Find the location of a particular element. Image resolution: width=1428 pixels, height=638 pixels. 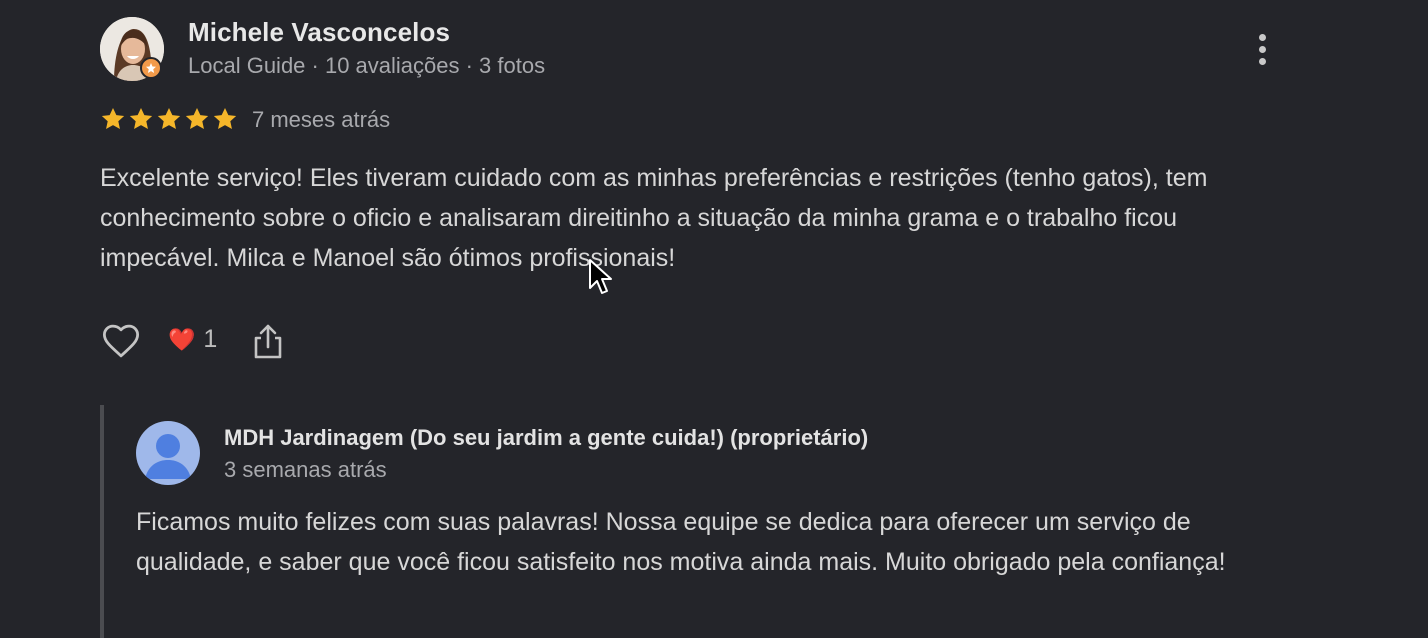

reaction-summary: ❤️ 1 is located at coordinates (192, 339).